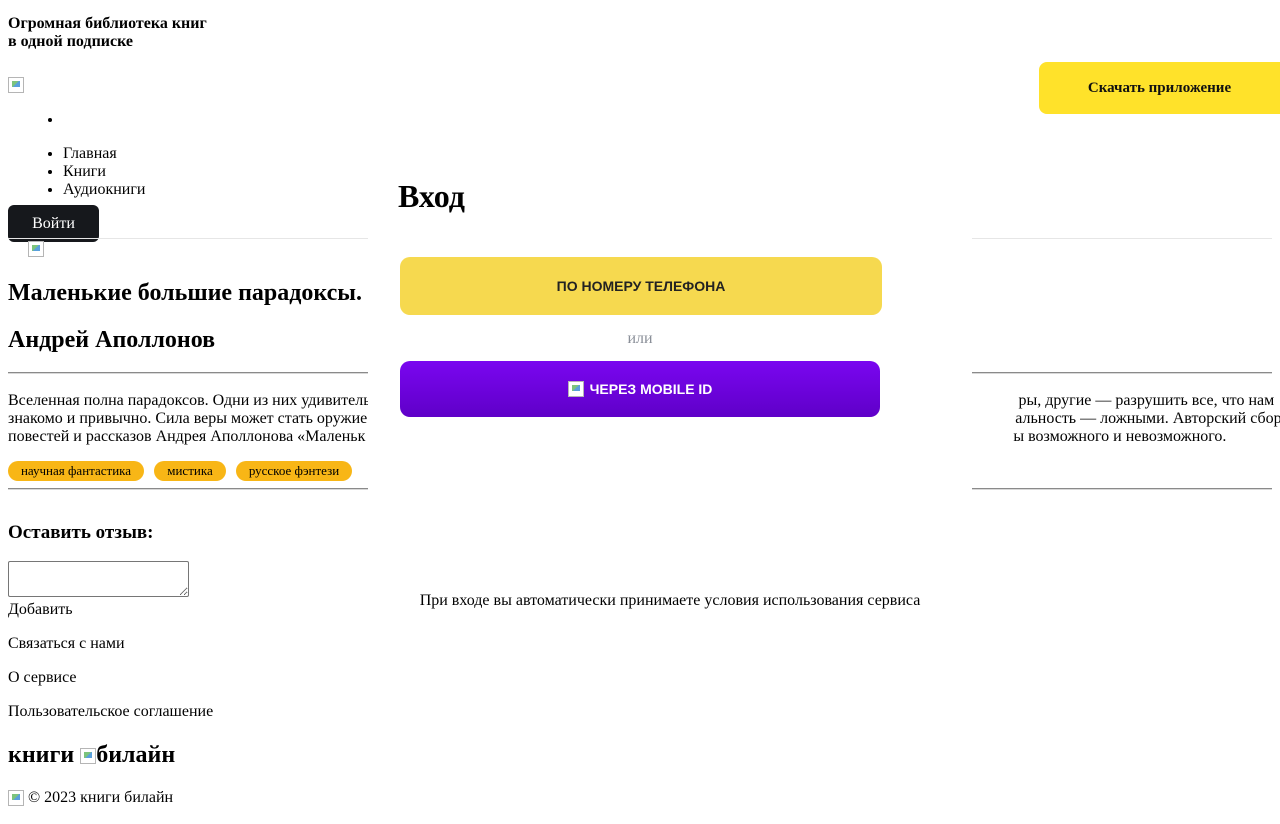 The height and width of the screenshot is (824, 1280). What do you see at coordinates (431, 196) in the screenshot?
I see `modal-title: Вход` at bounding box center [431, 196].